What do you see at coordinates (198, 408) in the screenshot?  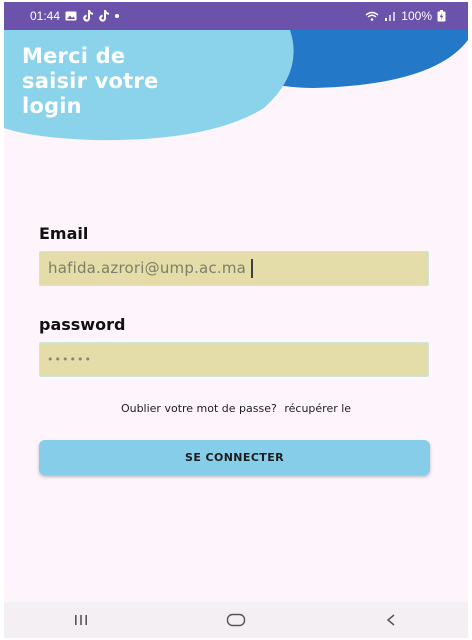 I see `forgot-password-text: Oublier votre mot de passe?` at bounding box center [198, 408].